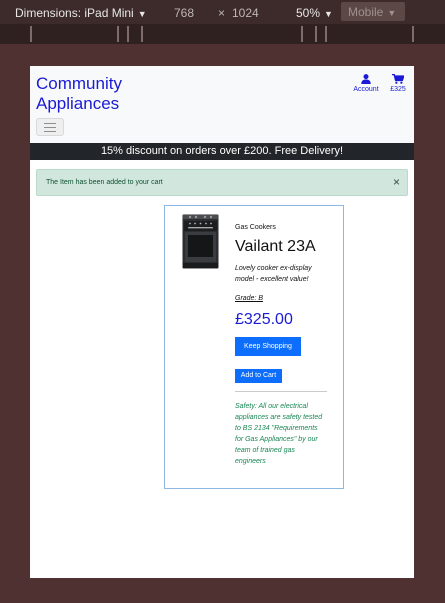 The height and width of the screenshot is (603, 445). Describe the element at coordinates (200, 241) in the screenshot. I see `gas-cooker-image` at that location.